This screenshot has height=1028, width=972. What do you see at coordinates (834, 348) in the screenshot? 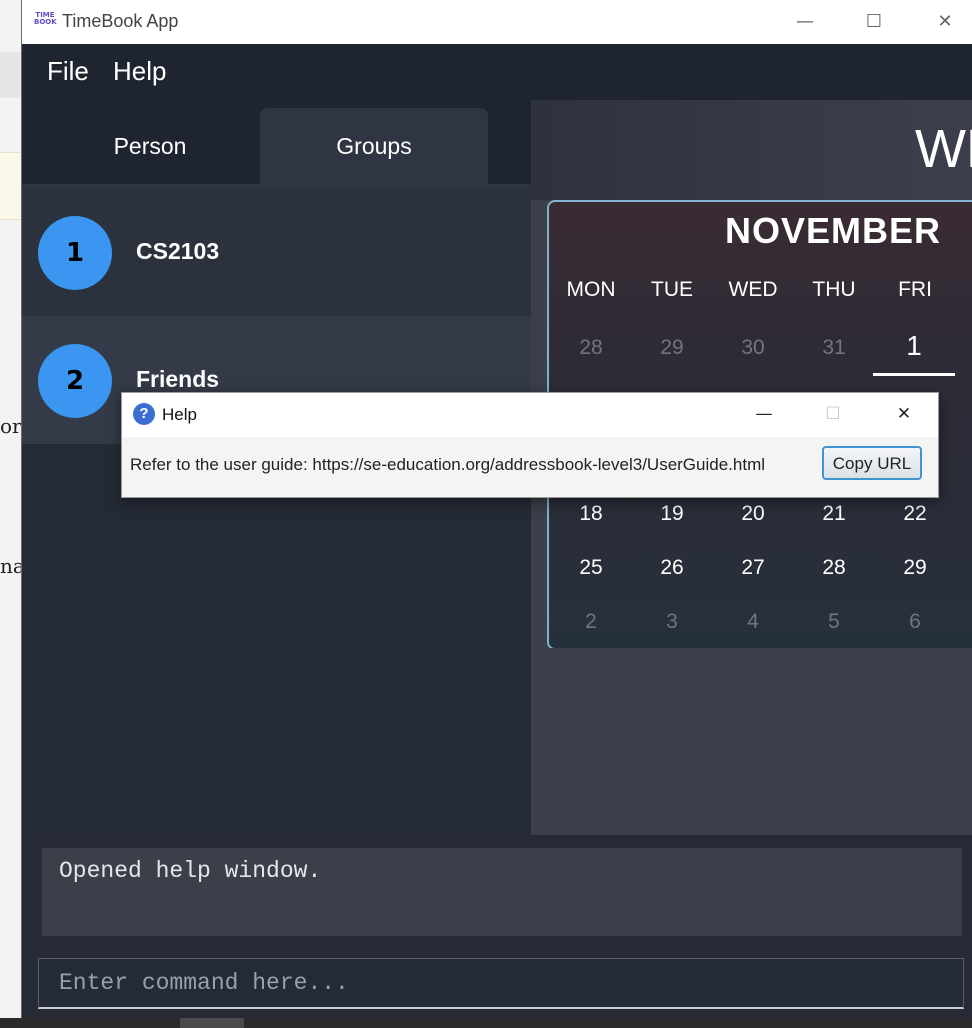
I see `calendar-day: 31` at bounding box center [834, 348].